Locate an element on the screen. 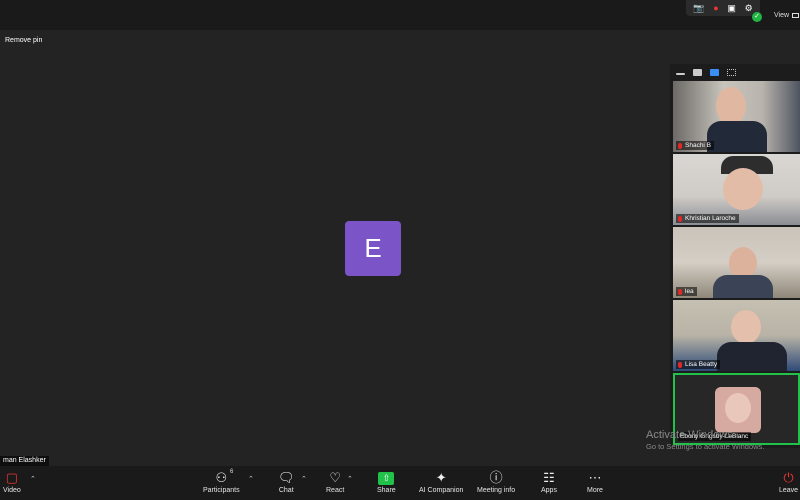  ai-companion-button: ✦ AI Companion is located at coordinates (441, 482).